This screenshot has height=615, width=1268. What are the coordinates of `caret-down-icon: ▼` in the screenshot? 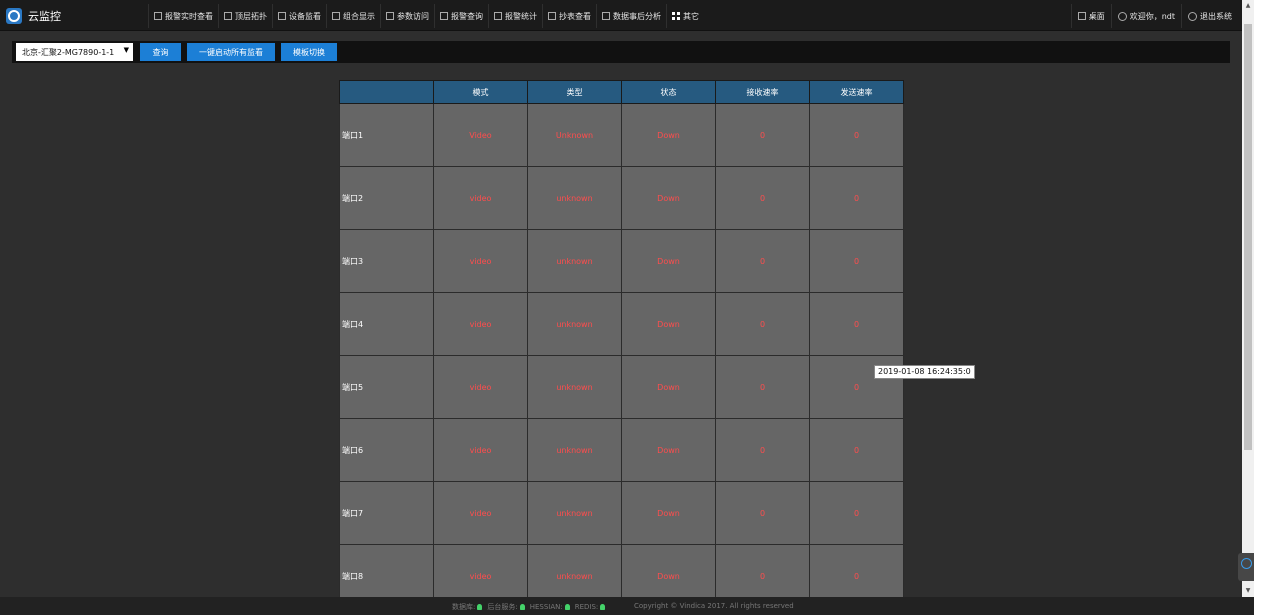 It's located at (126, 50).